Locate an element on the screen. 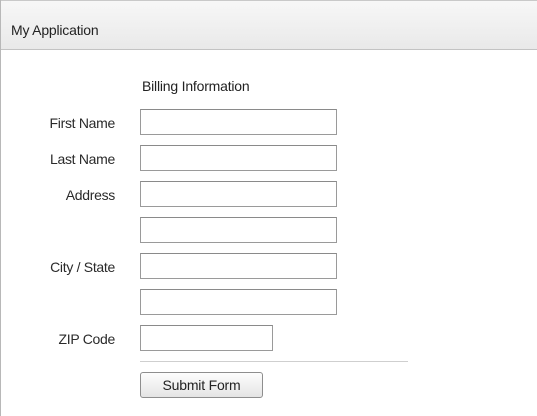 The image size is (537, 416). app-title: My Application is located at coordinates (55, 30).